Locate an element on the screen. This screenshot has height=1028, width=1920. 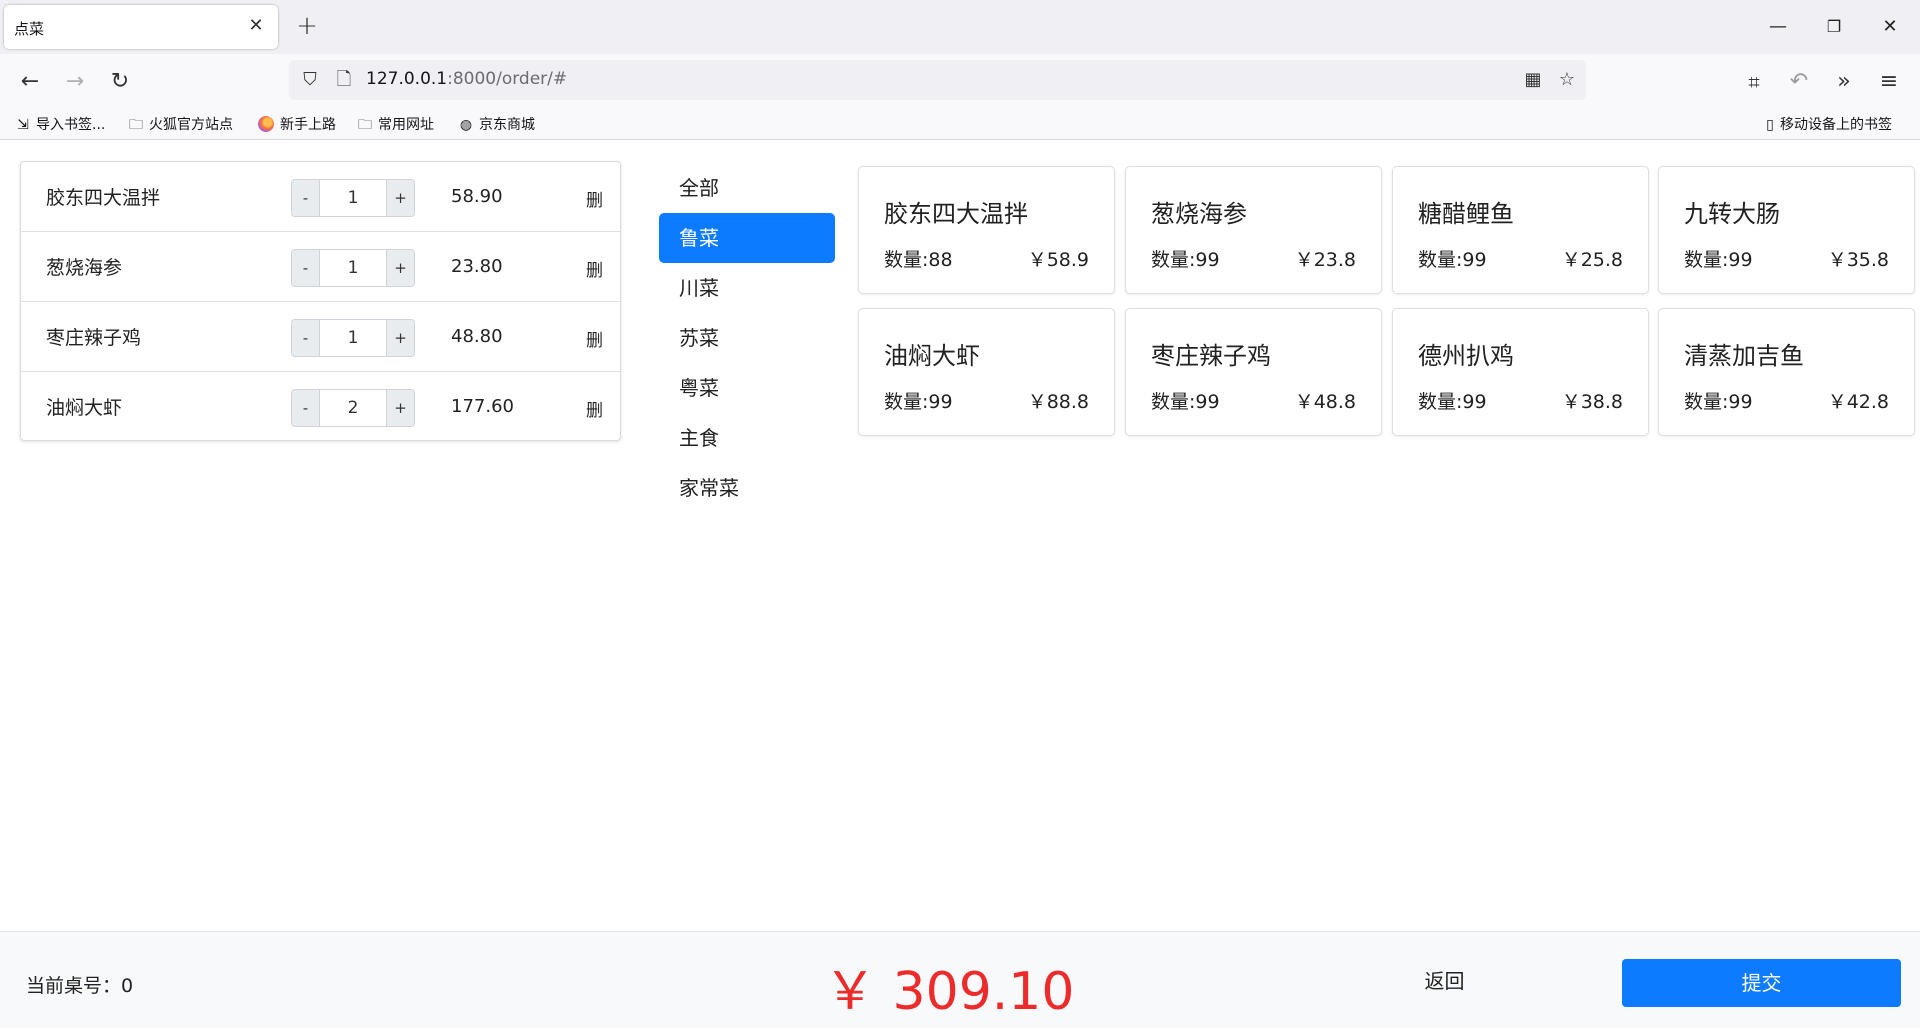
cart-row: 油焖大虾 - 2 + 177.60 删 is located at coordinates (320, 407).